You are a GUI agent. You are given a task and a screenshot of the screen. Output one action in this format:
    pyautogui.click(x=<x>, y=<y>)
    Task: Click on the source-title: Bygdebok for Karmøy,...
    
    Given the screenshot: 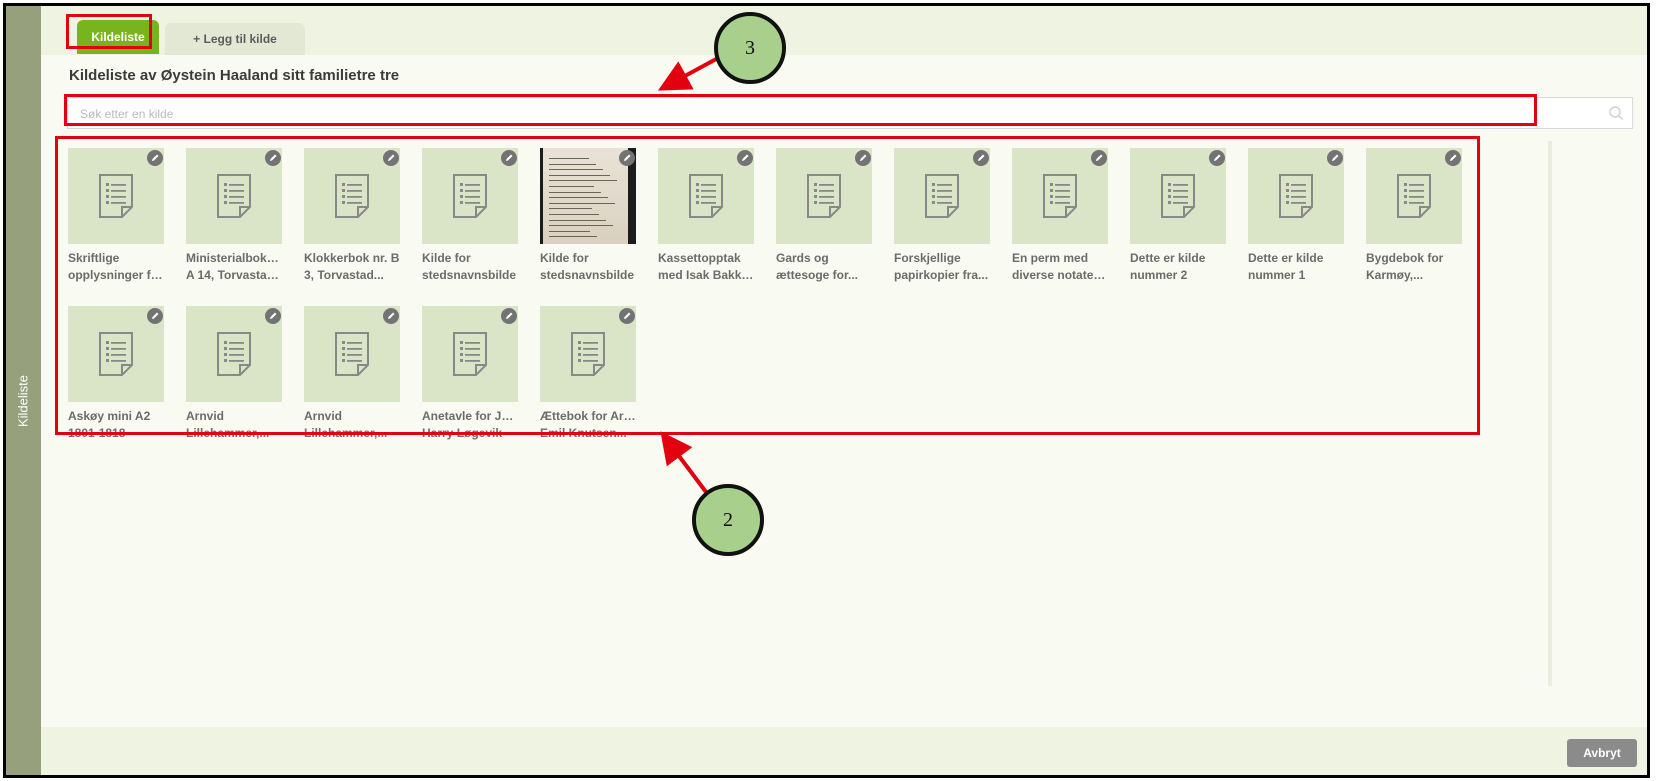 What is the action you would take?
    pyautogui.click(x=1422, y=267)
    